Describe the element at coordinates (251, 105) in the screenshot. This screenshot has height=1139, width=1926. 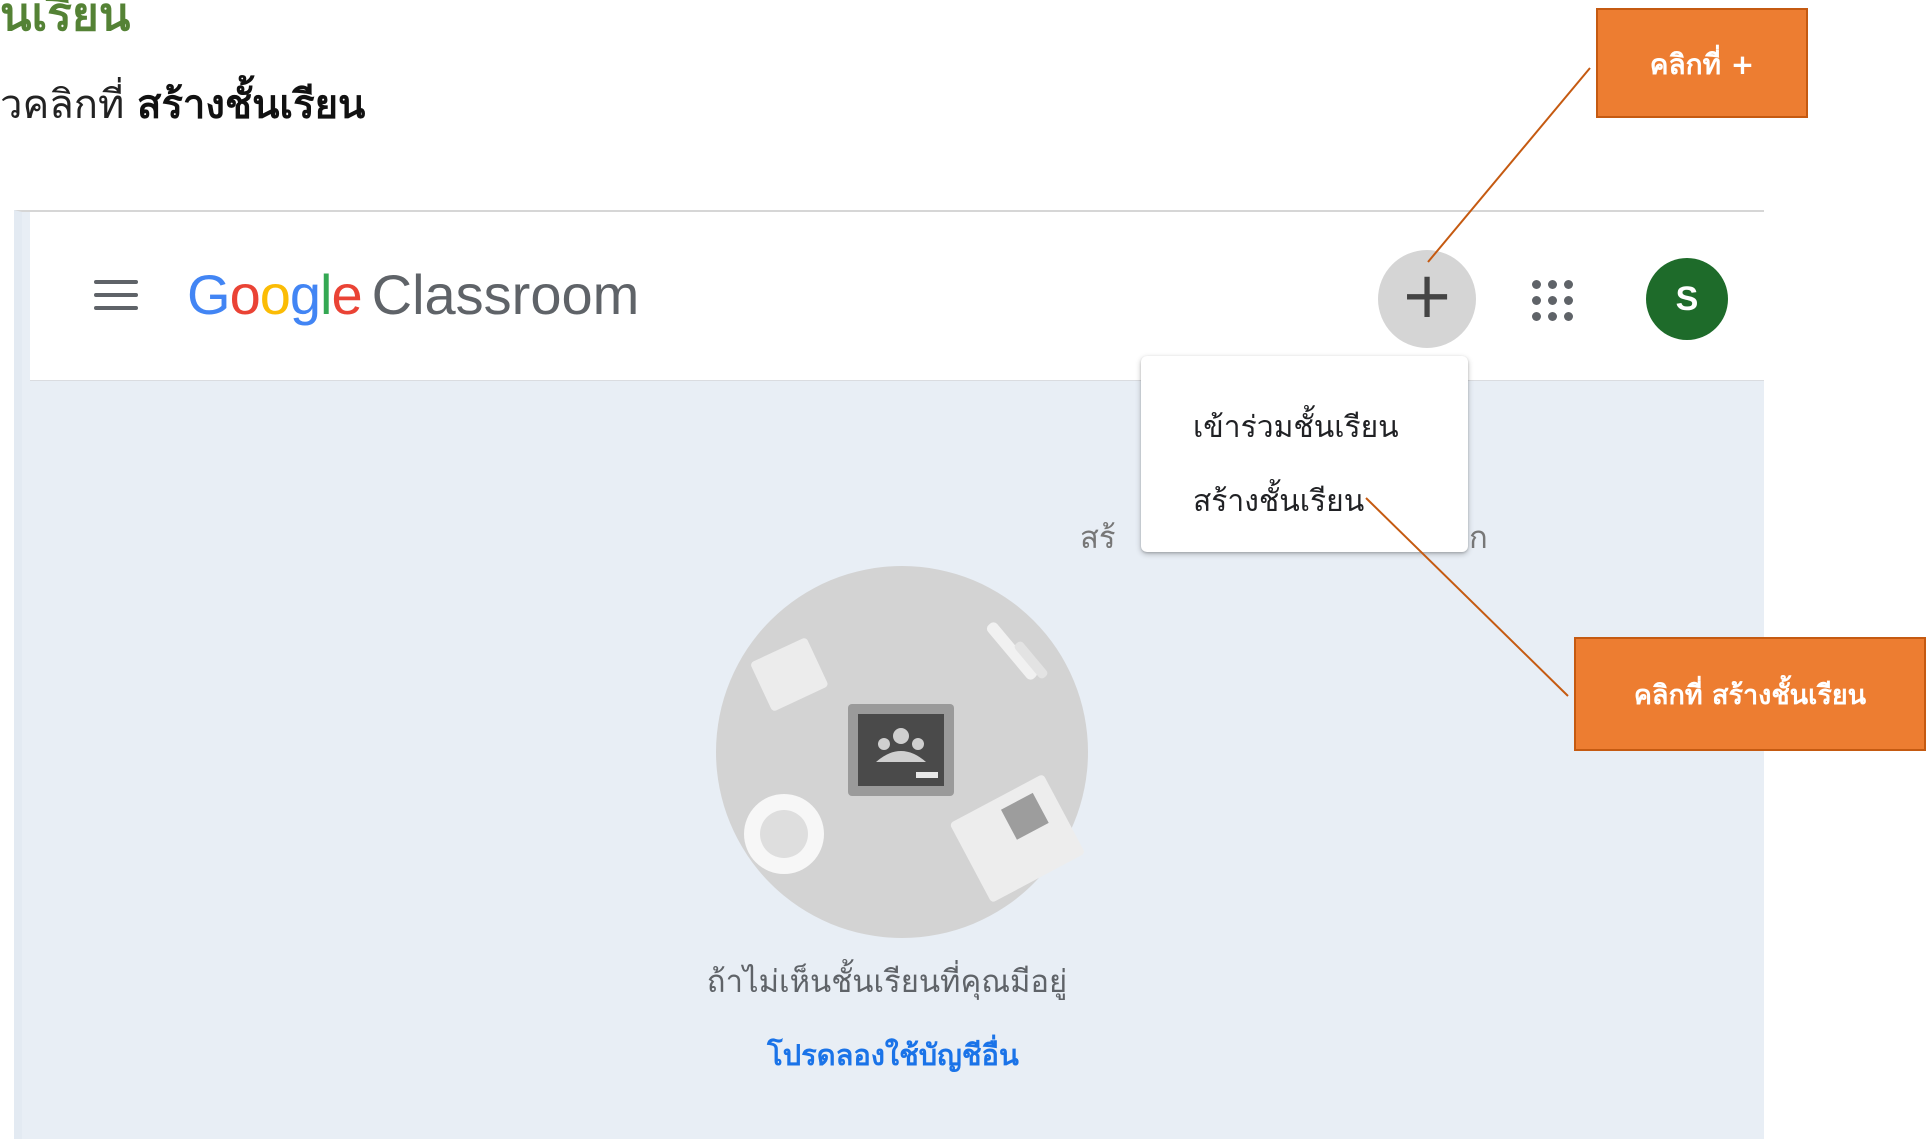
I see `instruction-bold: สร้างชั้นเรียน` at that location.